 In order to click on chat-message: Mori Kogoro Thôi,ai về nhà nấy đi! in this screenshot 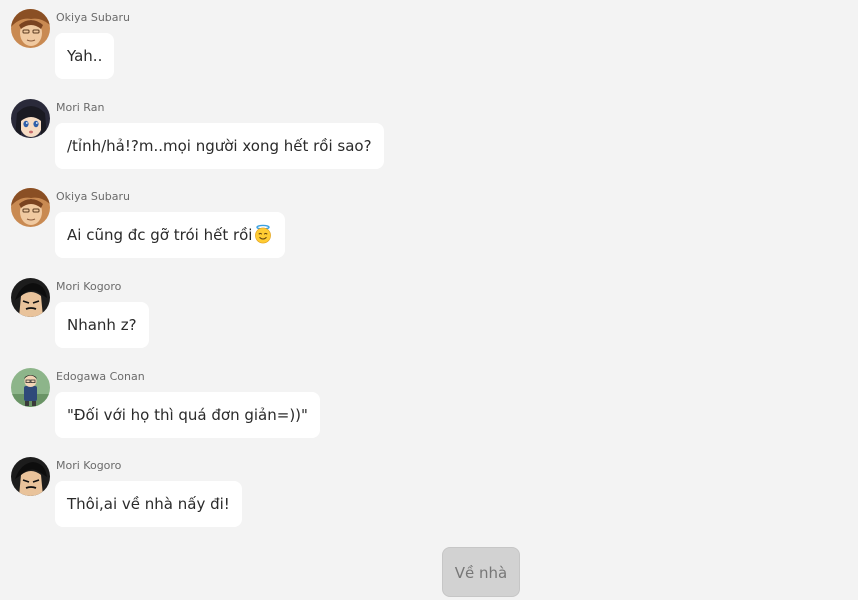, I will do `click(411, 497)`.